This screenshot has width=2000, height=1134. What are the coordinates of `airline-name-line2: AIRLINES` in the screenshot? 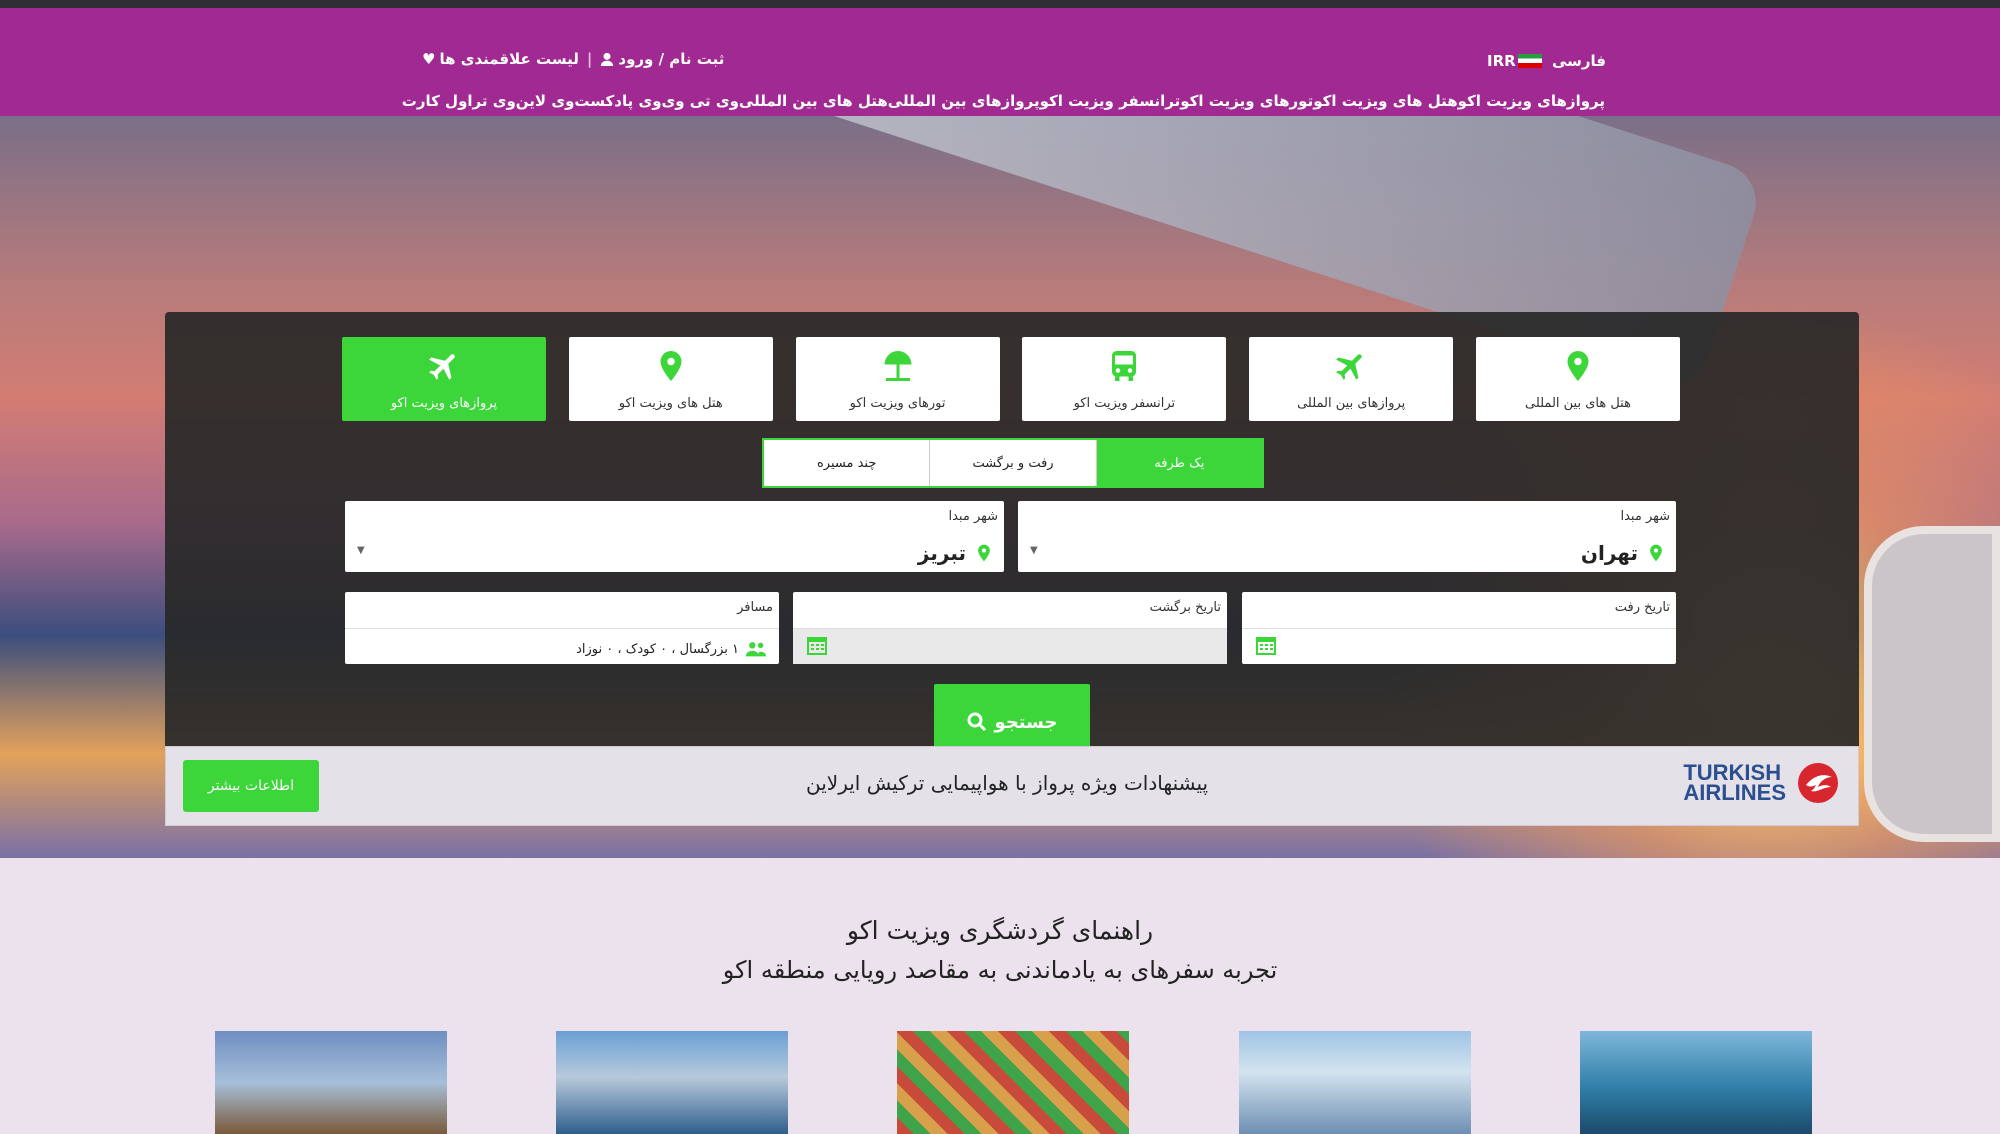 It's located at (1734, 792).